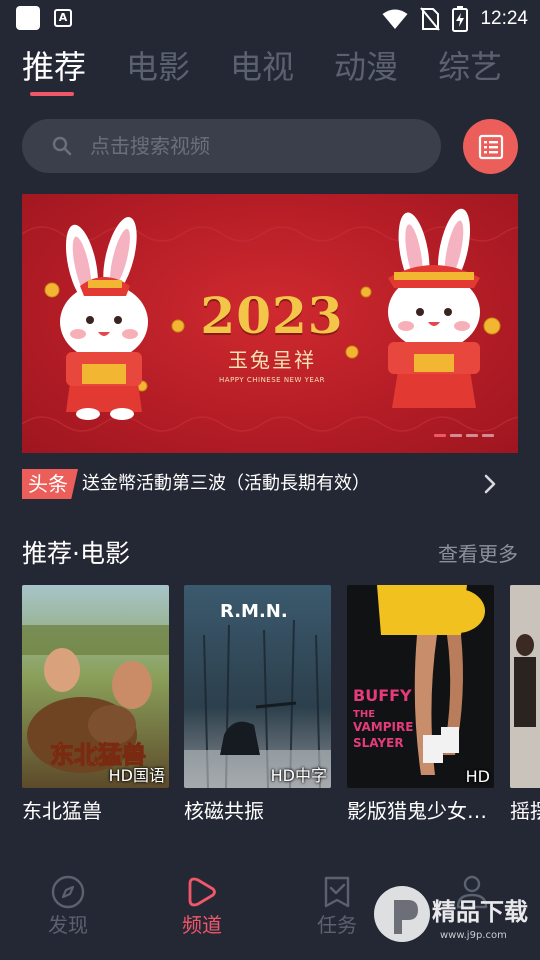  I want to click on play-icon, so click(202, 892).